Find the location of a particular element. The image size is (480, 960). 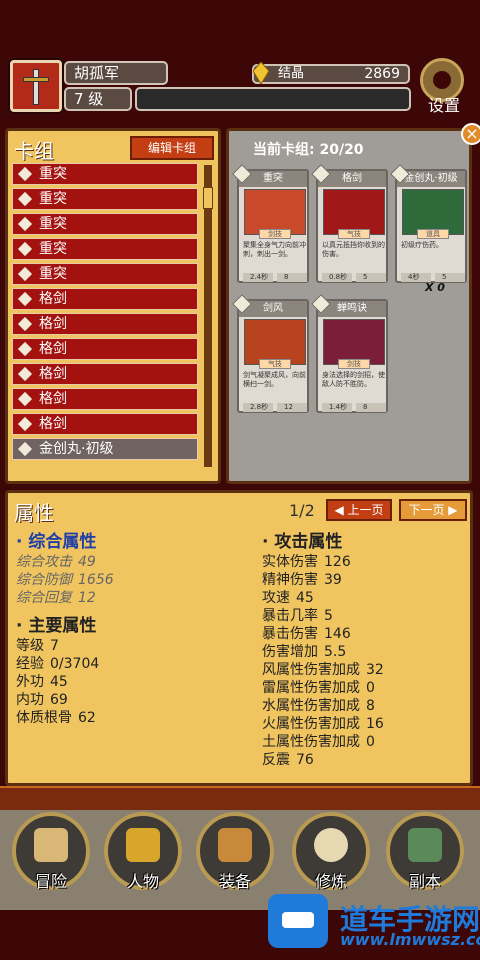

map-icon is located at coordinates (51, 845).